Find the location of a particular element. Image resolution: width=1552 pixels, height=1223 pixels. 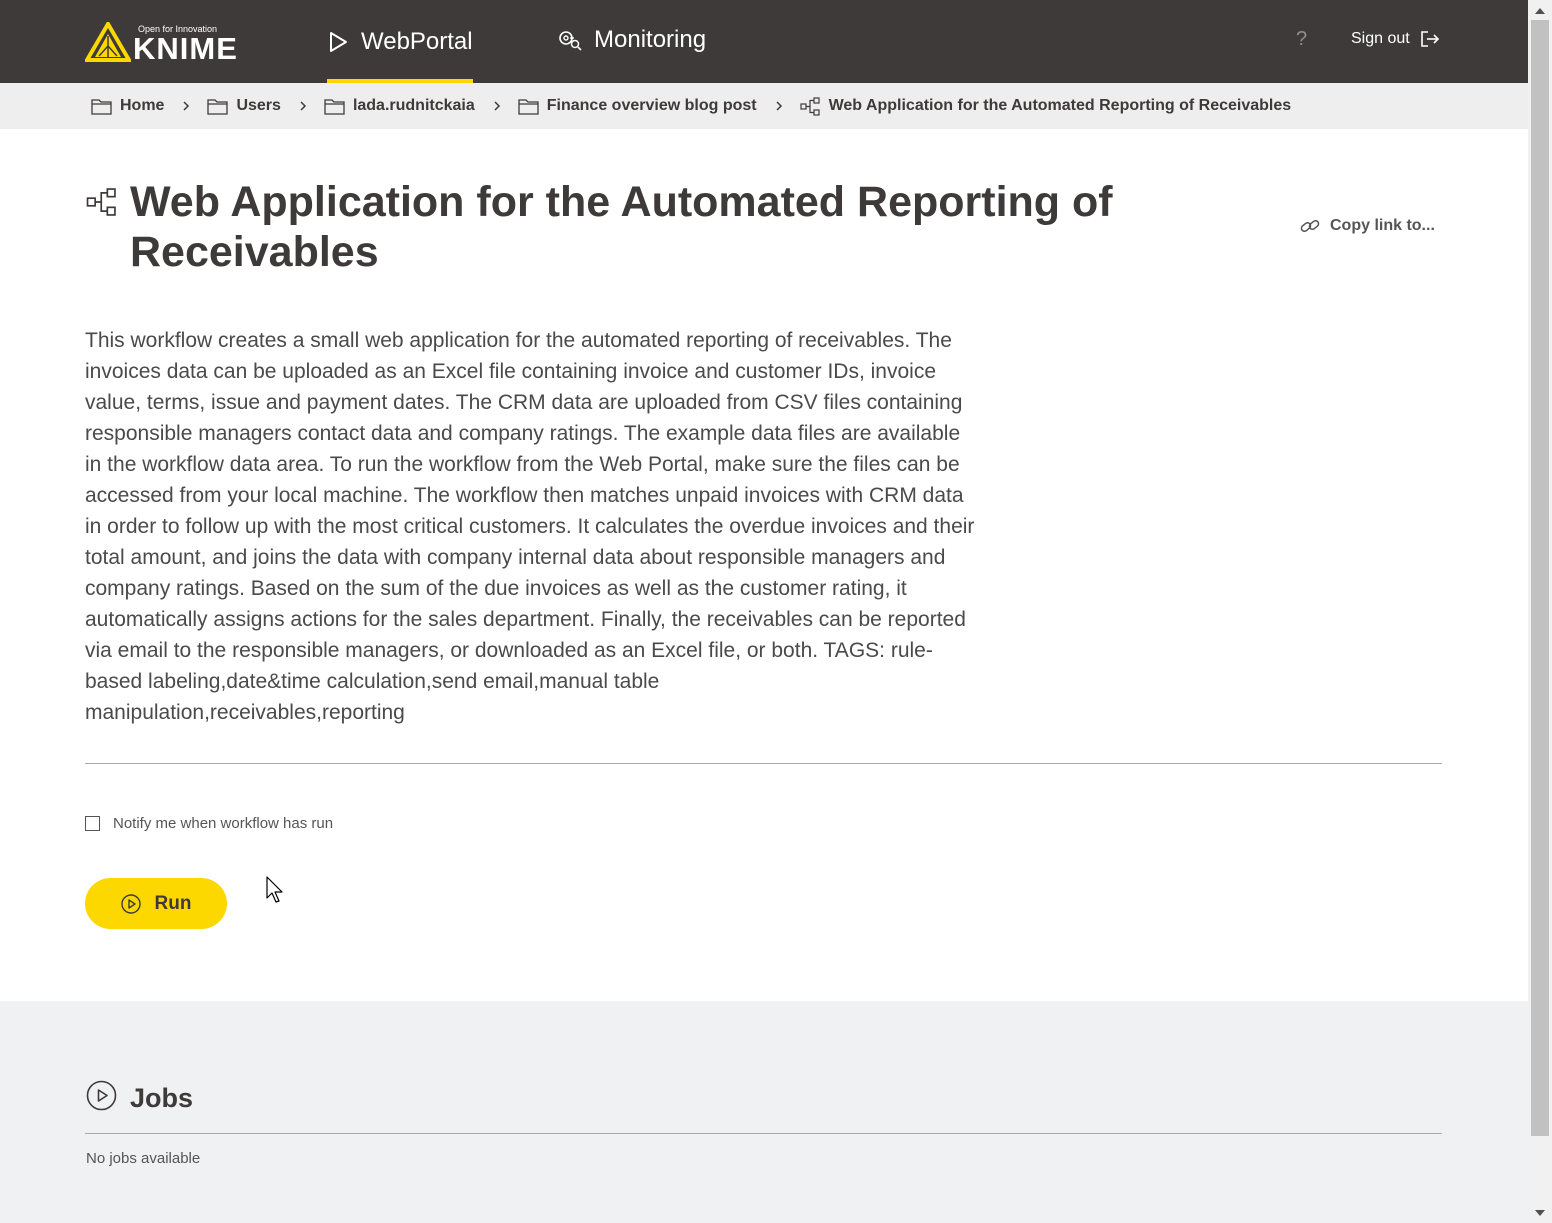

breadcrumb-label: Users is located at coordinates (258, 105).